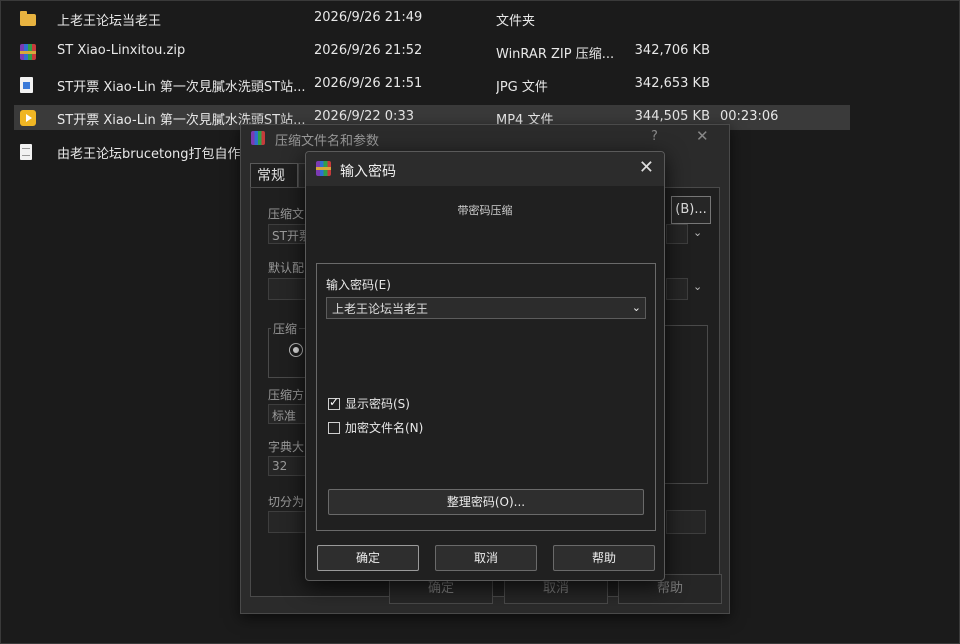  What do you see at coordinates (109, 21) in the screenshot?
I see `file-name: 上老王论坛当老王` at bounding box center [109, 21].